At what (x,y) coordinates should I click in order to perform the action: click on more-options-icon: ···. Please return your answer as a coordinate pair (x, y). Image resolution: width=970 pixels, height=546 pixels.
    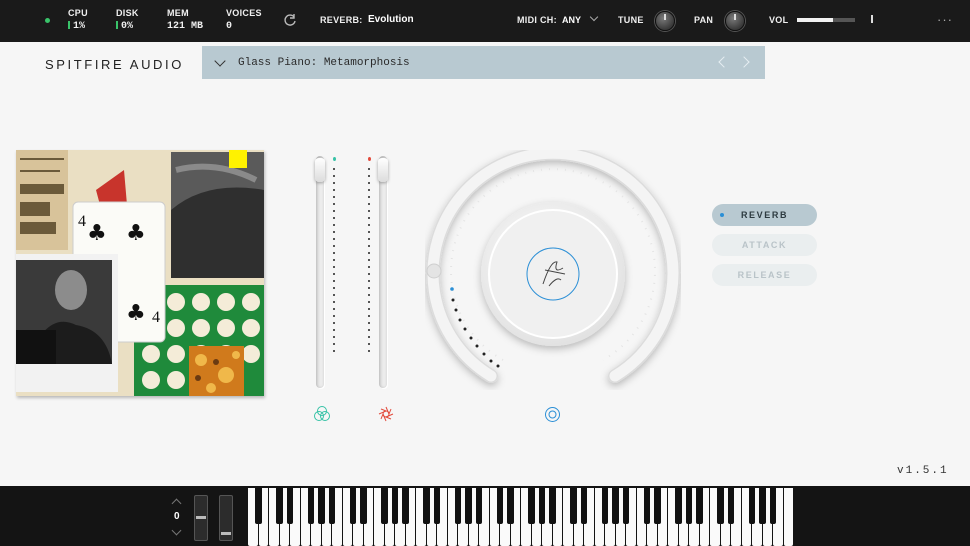
    Looking at the image, I should click on (945, 19).